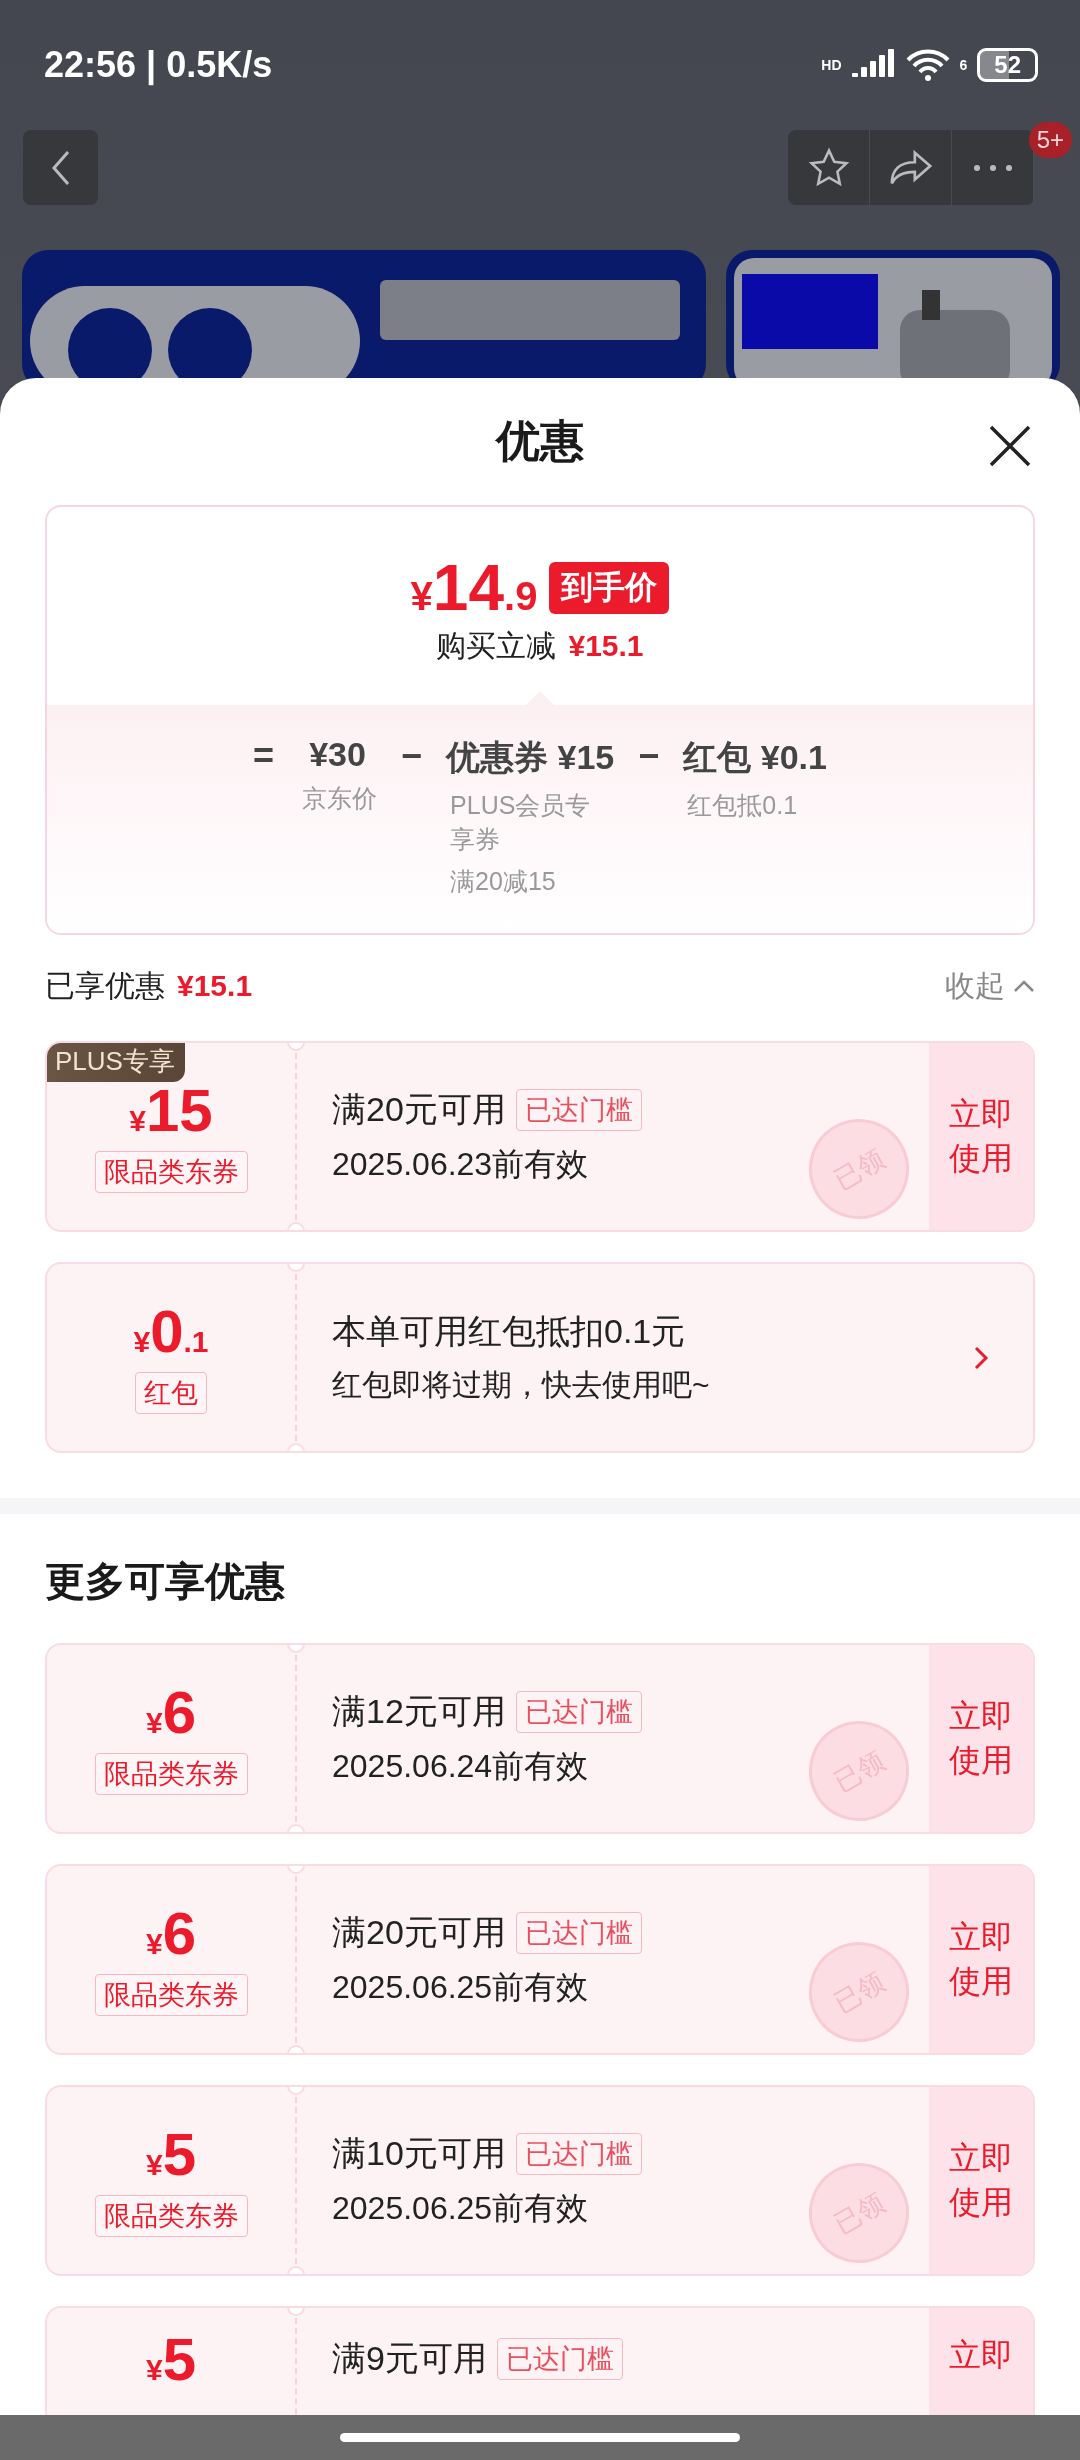  I want to click on final-price: ¥14.9, so click(474, 587).